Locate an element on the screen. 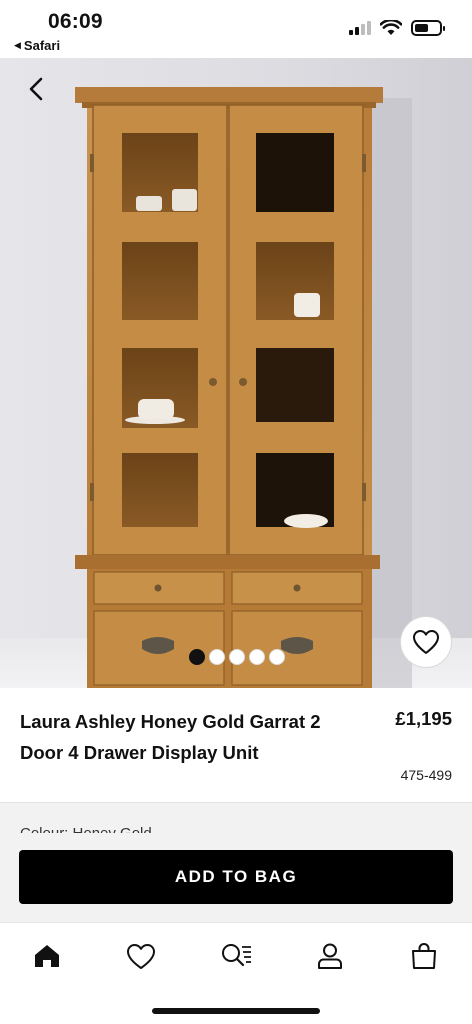  back-triangle-icon: ◀ is located at coordinates (17, 45).